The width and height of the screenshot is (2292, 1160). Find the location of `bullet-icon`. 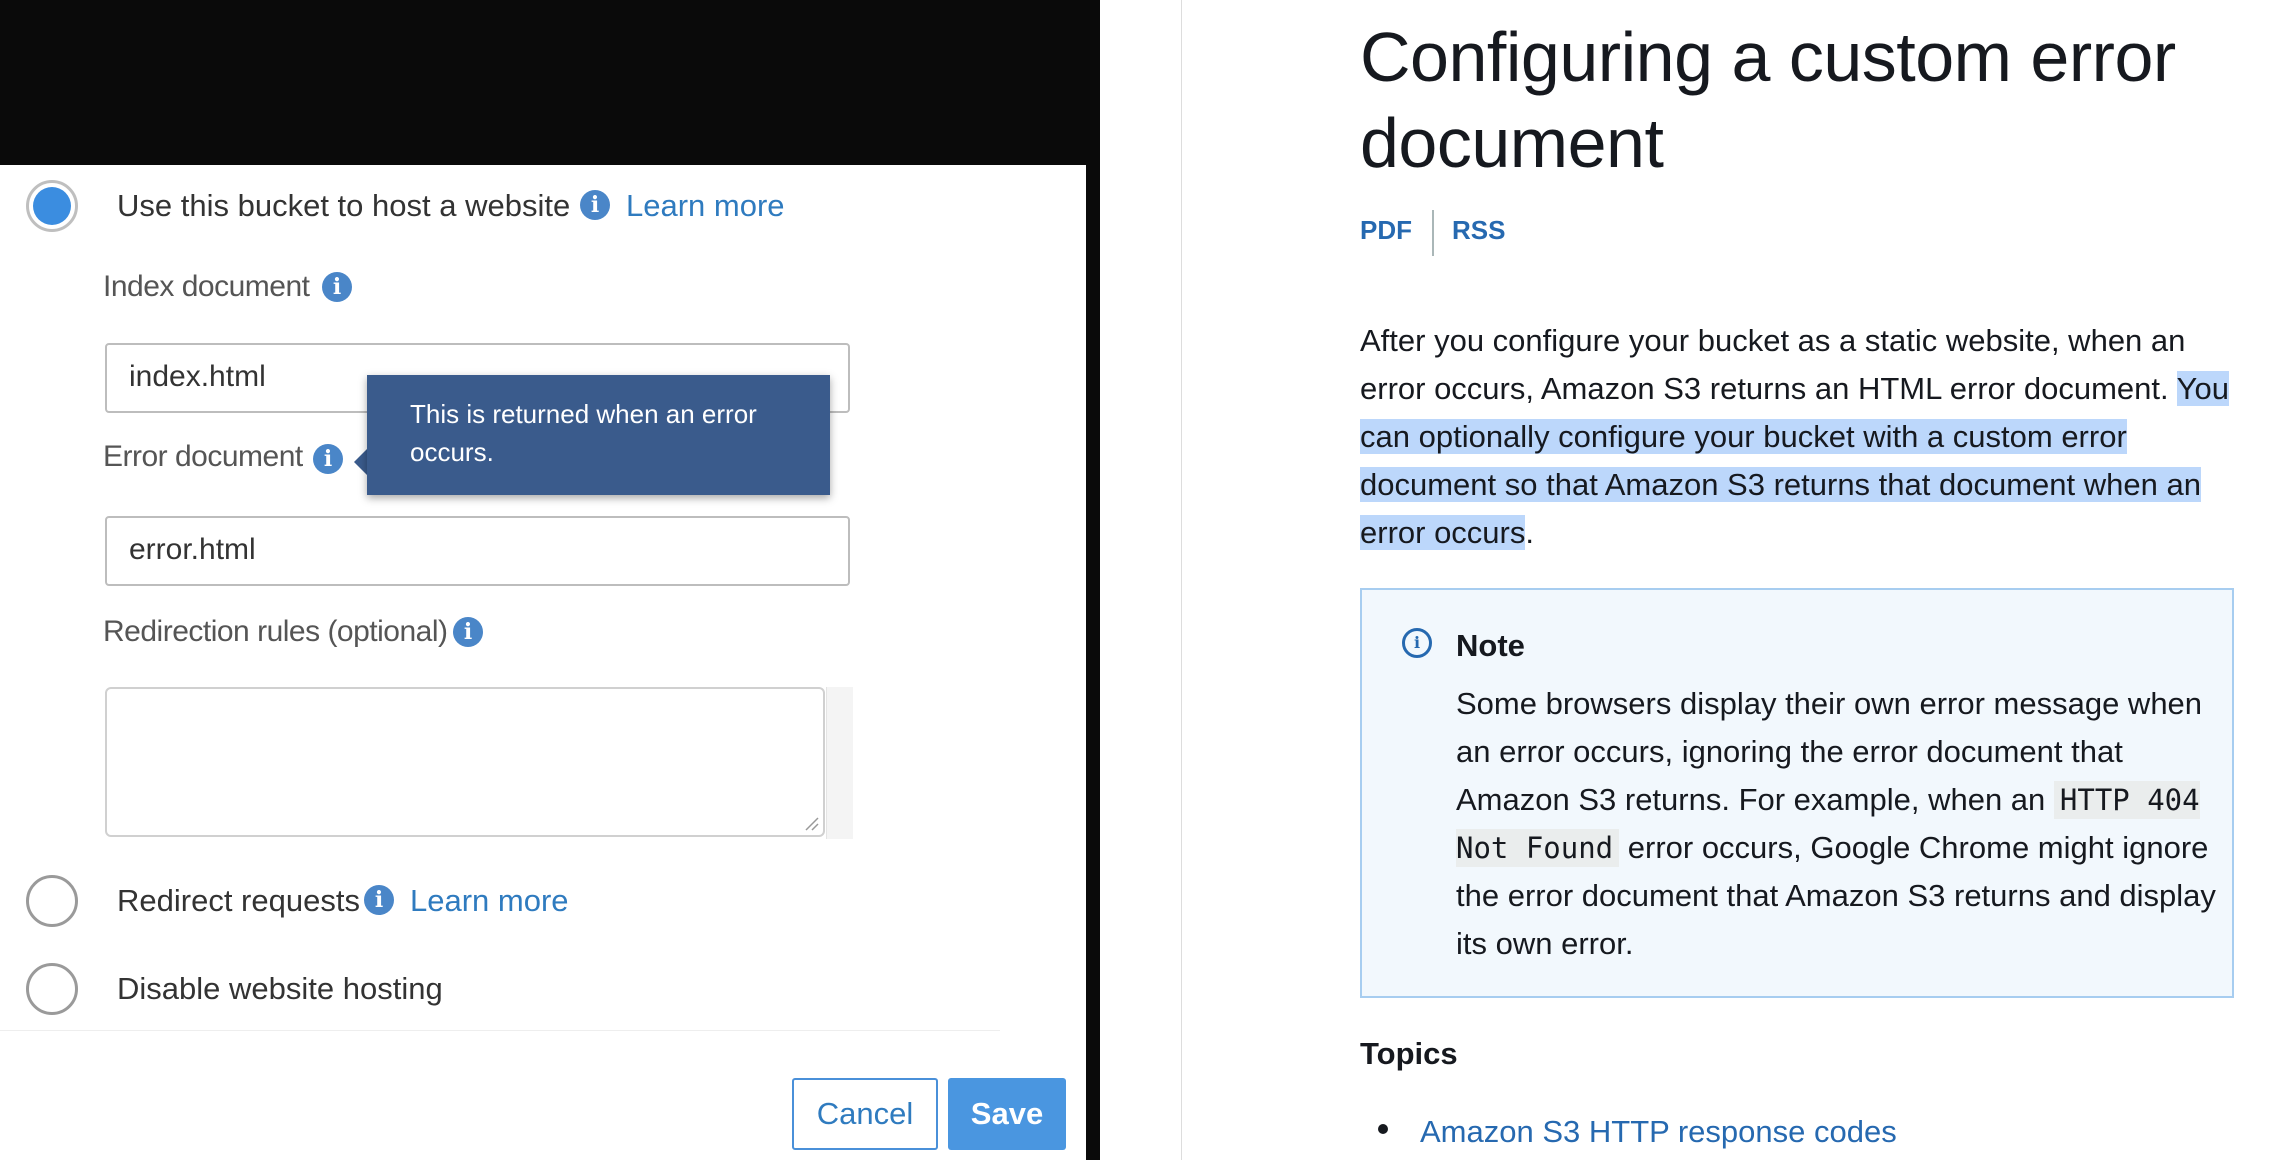

bullet-icon is located at coordinates (1383, 1129).